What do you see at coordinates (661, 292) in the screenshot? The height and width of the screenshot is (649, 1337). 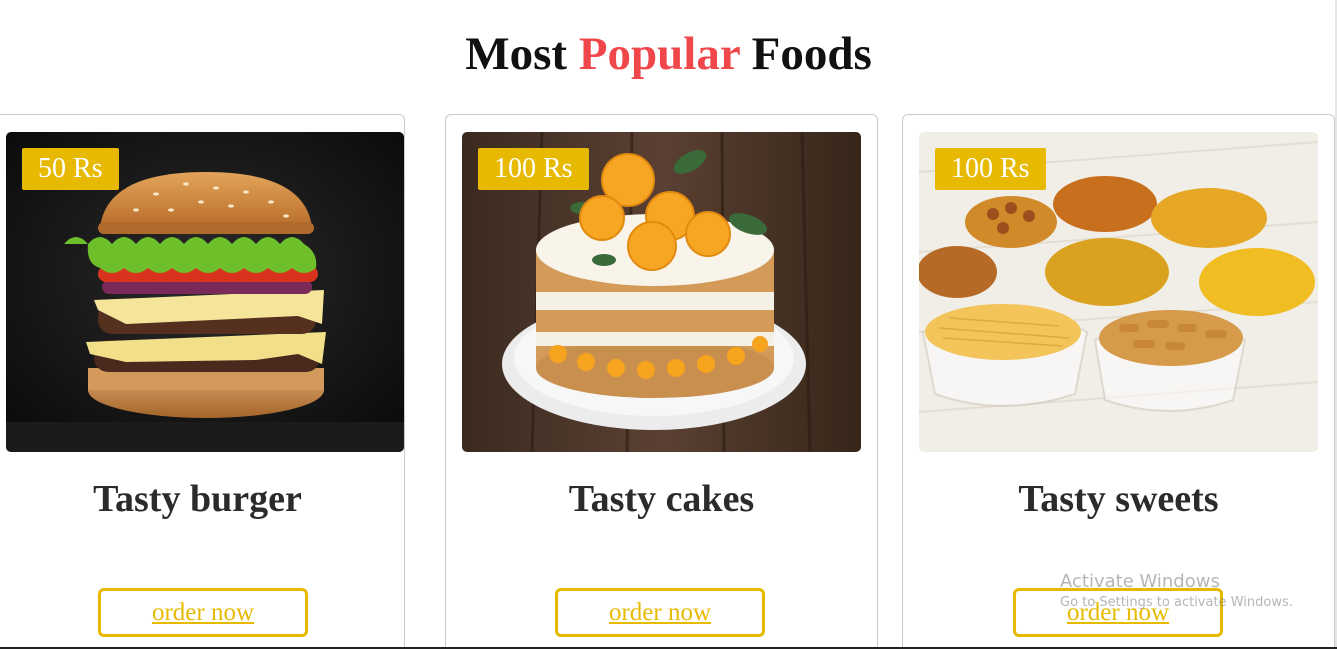 I see `cake-image: 100 Rs` at bounding box center [661, 292].